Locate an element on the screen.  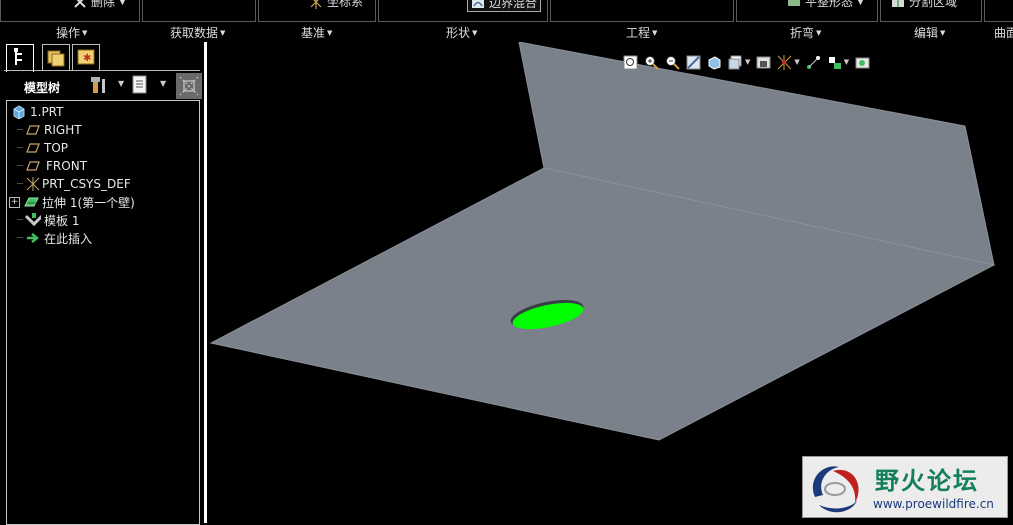
group-label-bend: 折弯 ▼ is located at coordinates (805, 32).